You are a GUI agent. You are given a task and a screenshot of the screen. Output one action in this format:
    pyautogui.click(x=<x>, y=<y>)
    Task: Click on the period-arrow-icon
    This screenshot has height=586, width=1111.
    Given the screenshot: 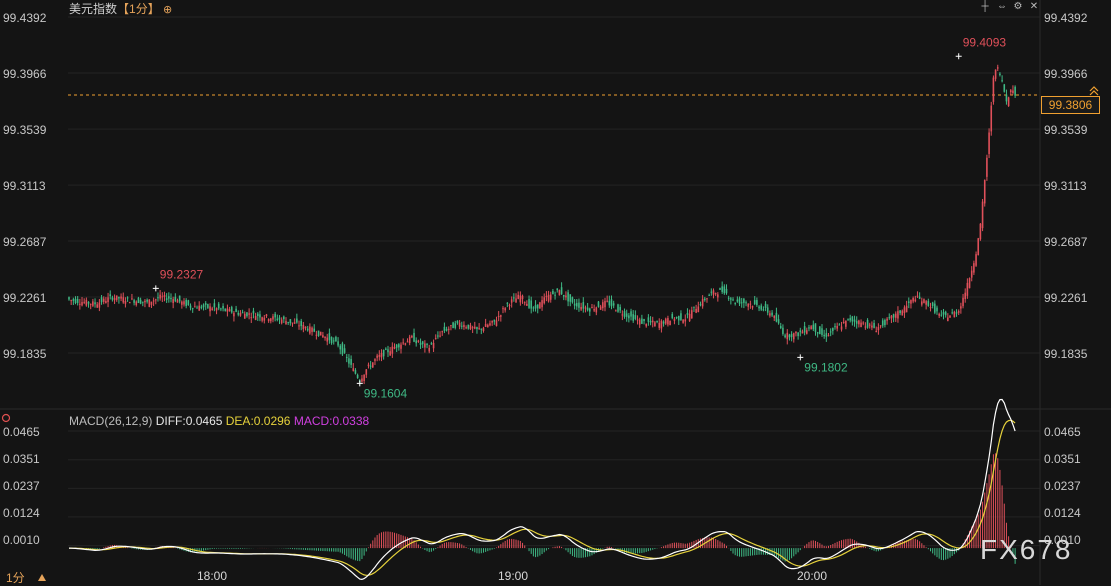 What is the action you would take?
    pyautogui.click(x=42, y=577)
    